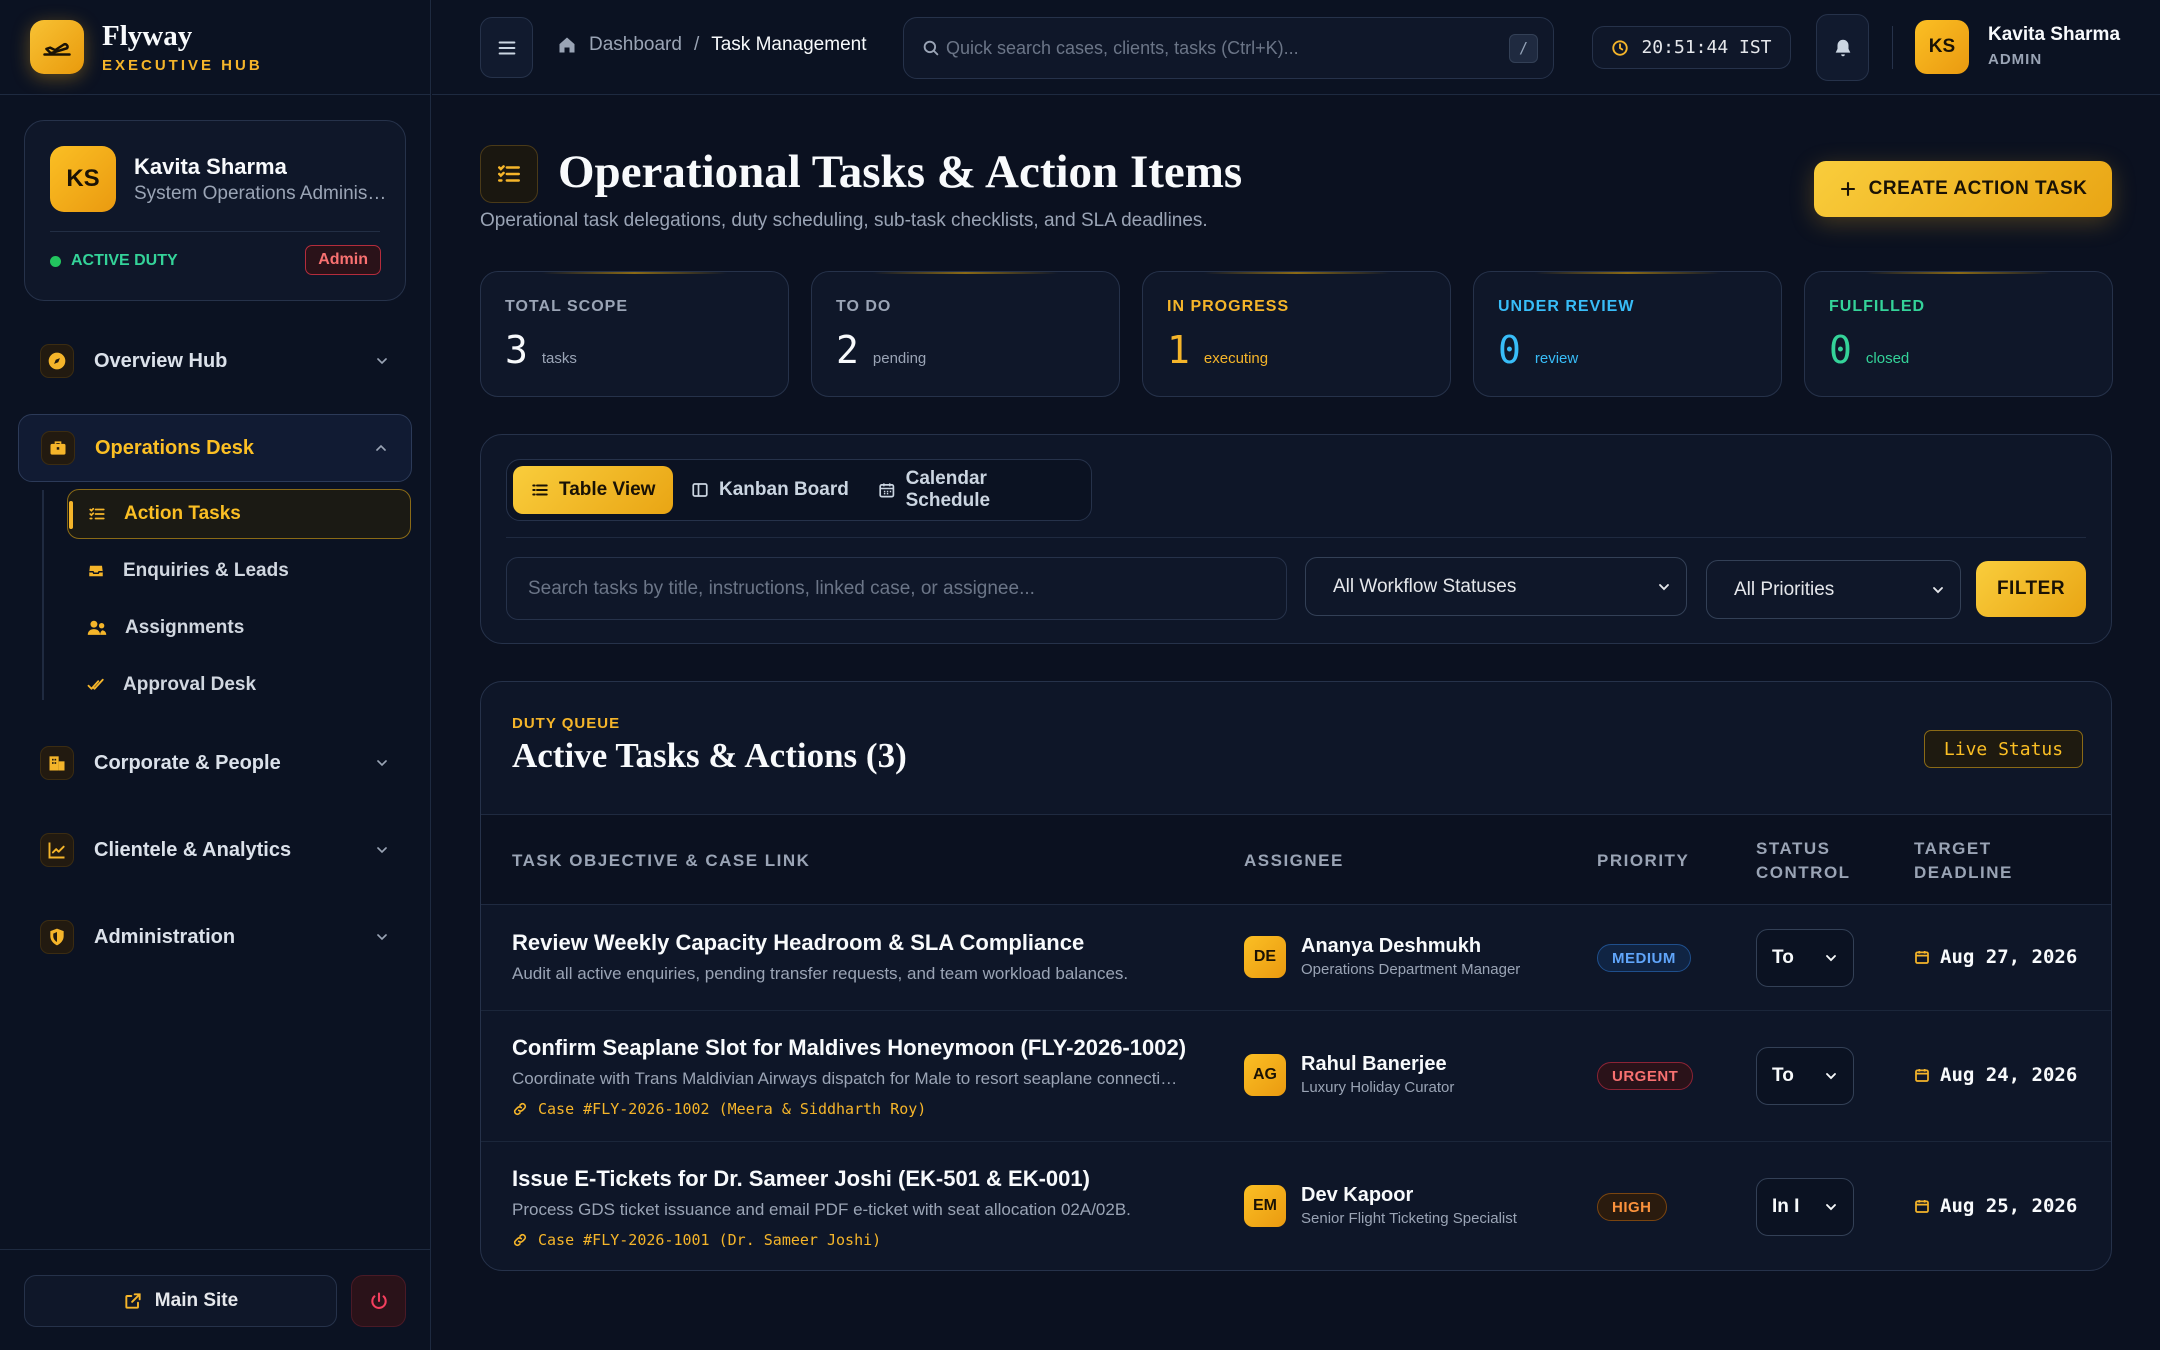  What do you see at coordinates (1942, 47) in the screenshot?
I see `user-avatar: KS` at bounding box center [1942, 47].